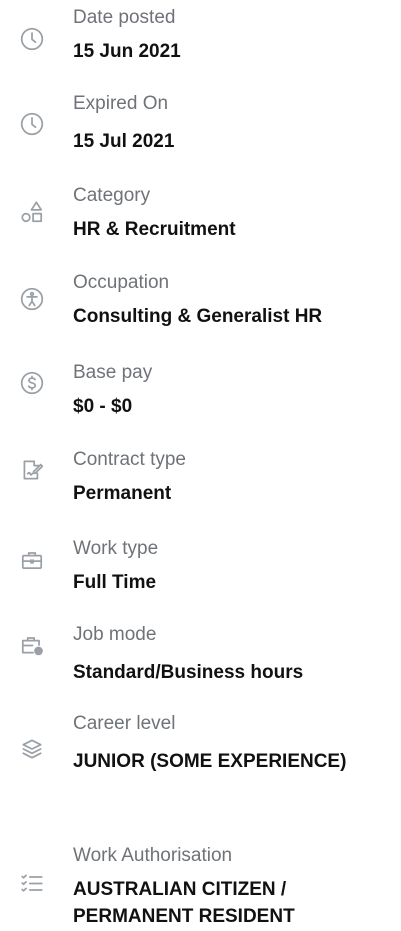  What do you see at coordinates (121, 282) in the screenshot?
I see `detail-label: Occupation` at bounding box center [121, 282].